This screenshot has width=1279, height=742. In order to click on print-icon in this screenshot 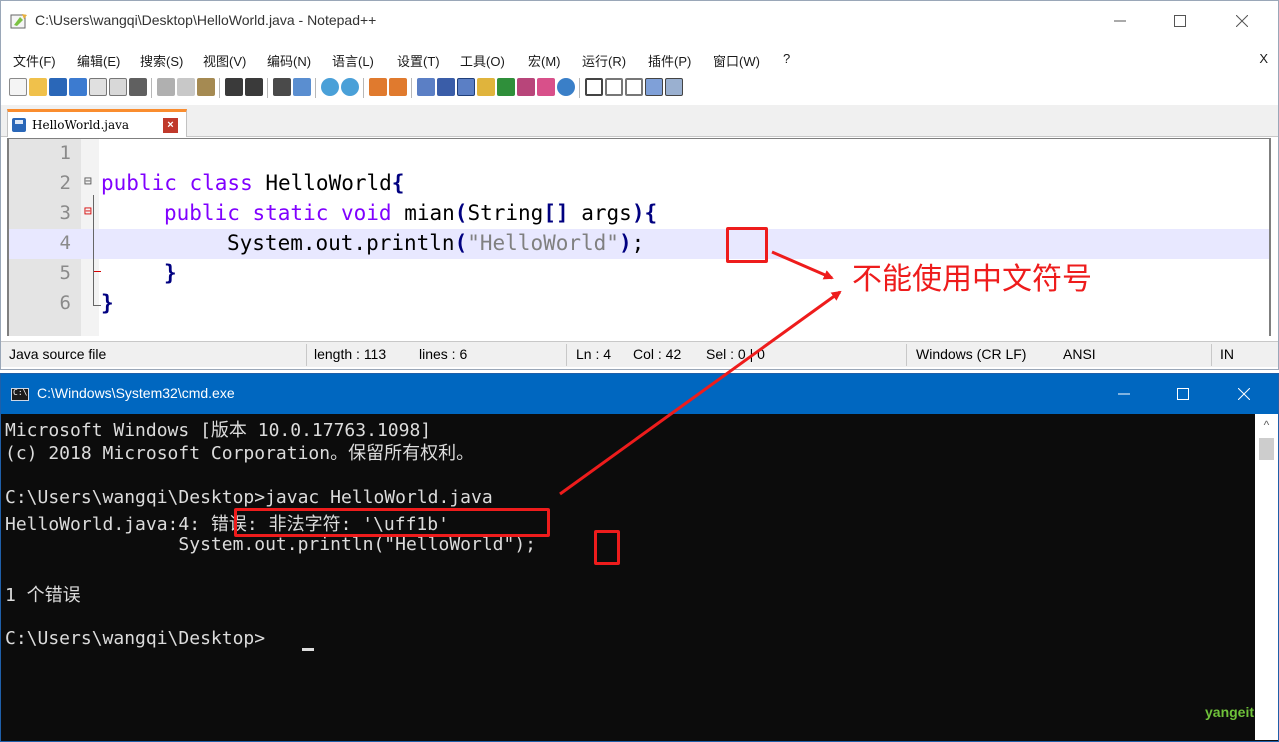, I will do `click(138, 87)`.